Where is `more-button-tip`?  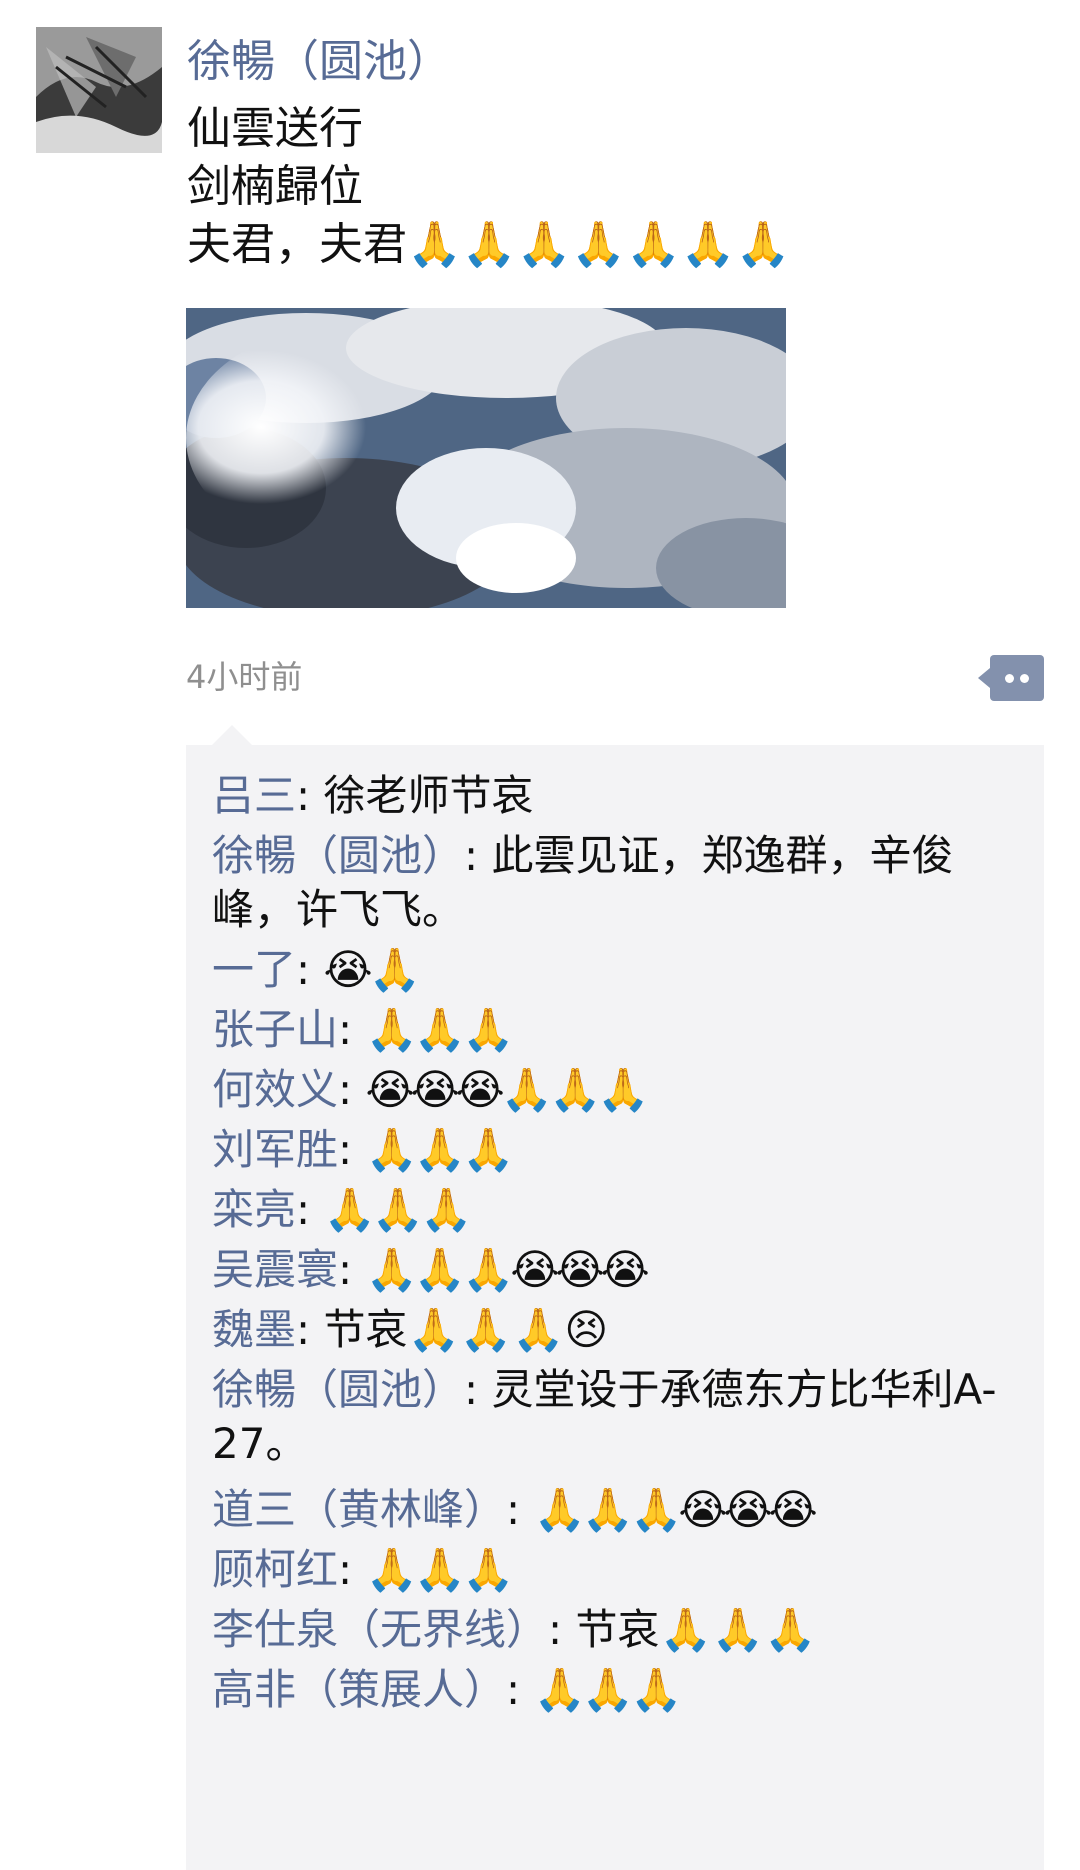
more-button-tip is located at coordinates (984, 678).